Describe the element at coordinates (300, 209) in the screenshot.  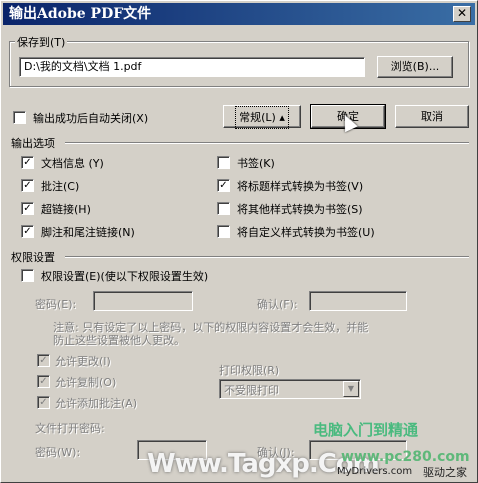
I see `opt-other-bookmarks-label: 将其他样式转换为书签(S)` at that location.